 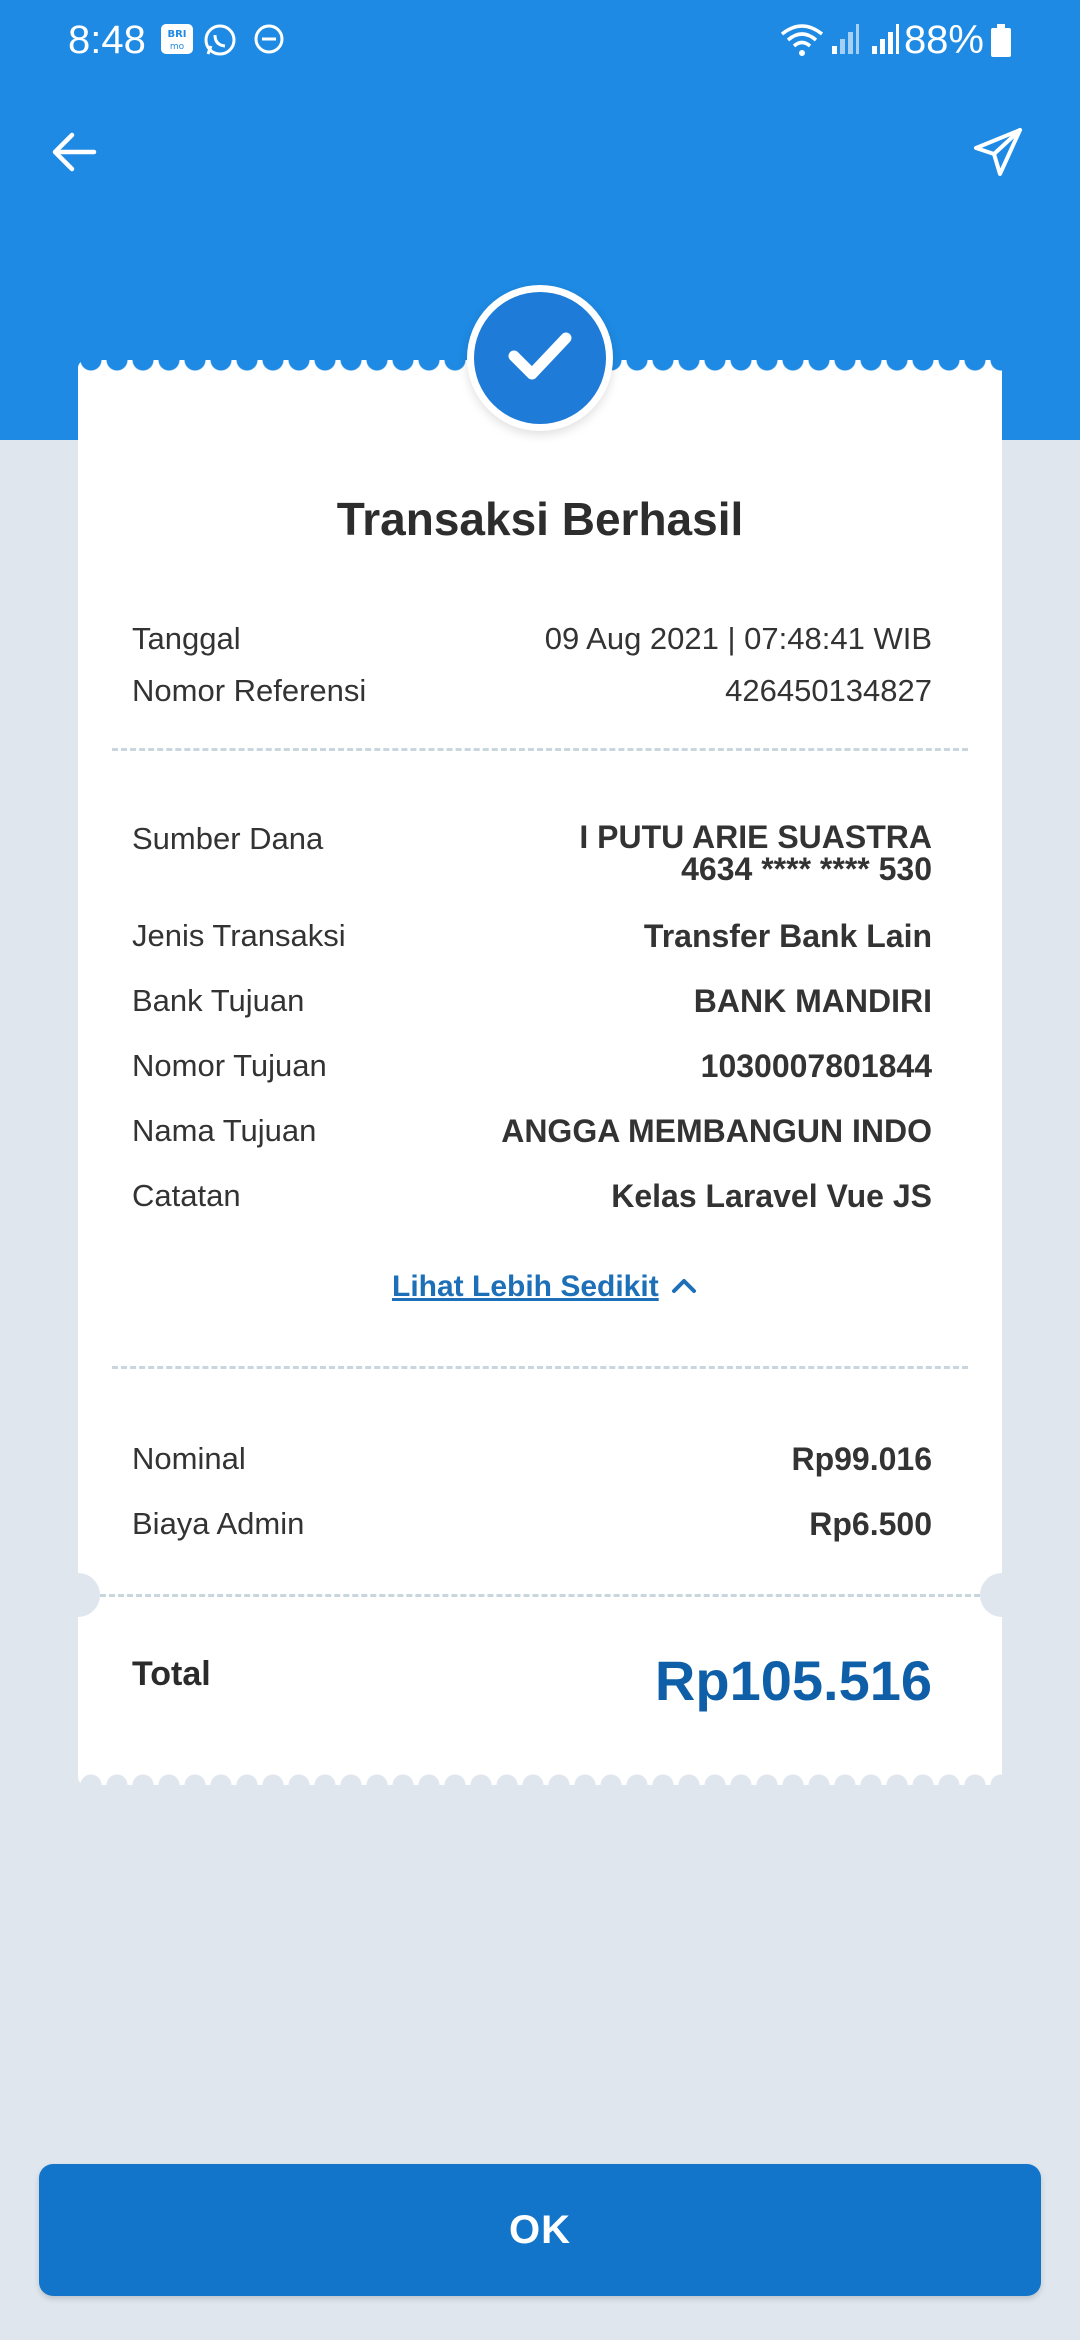 I want to click on receipt-bottom-edge, so click(x=540, y=1772).